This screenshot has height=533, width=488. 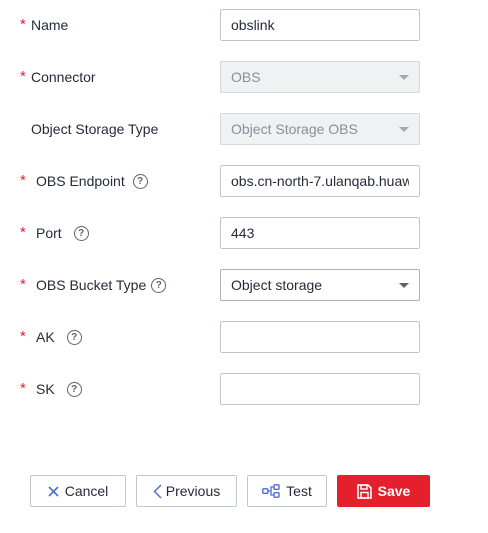 What do you see at coordinates (320, 77) in the screenshot?
I see `connector-select: OBS` at bounding box center [320, 77].